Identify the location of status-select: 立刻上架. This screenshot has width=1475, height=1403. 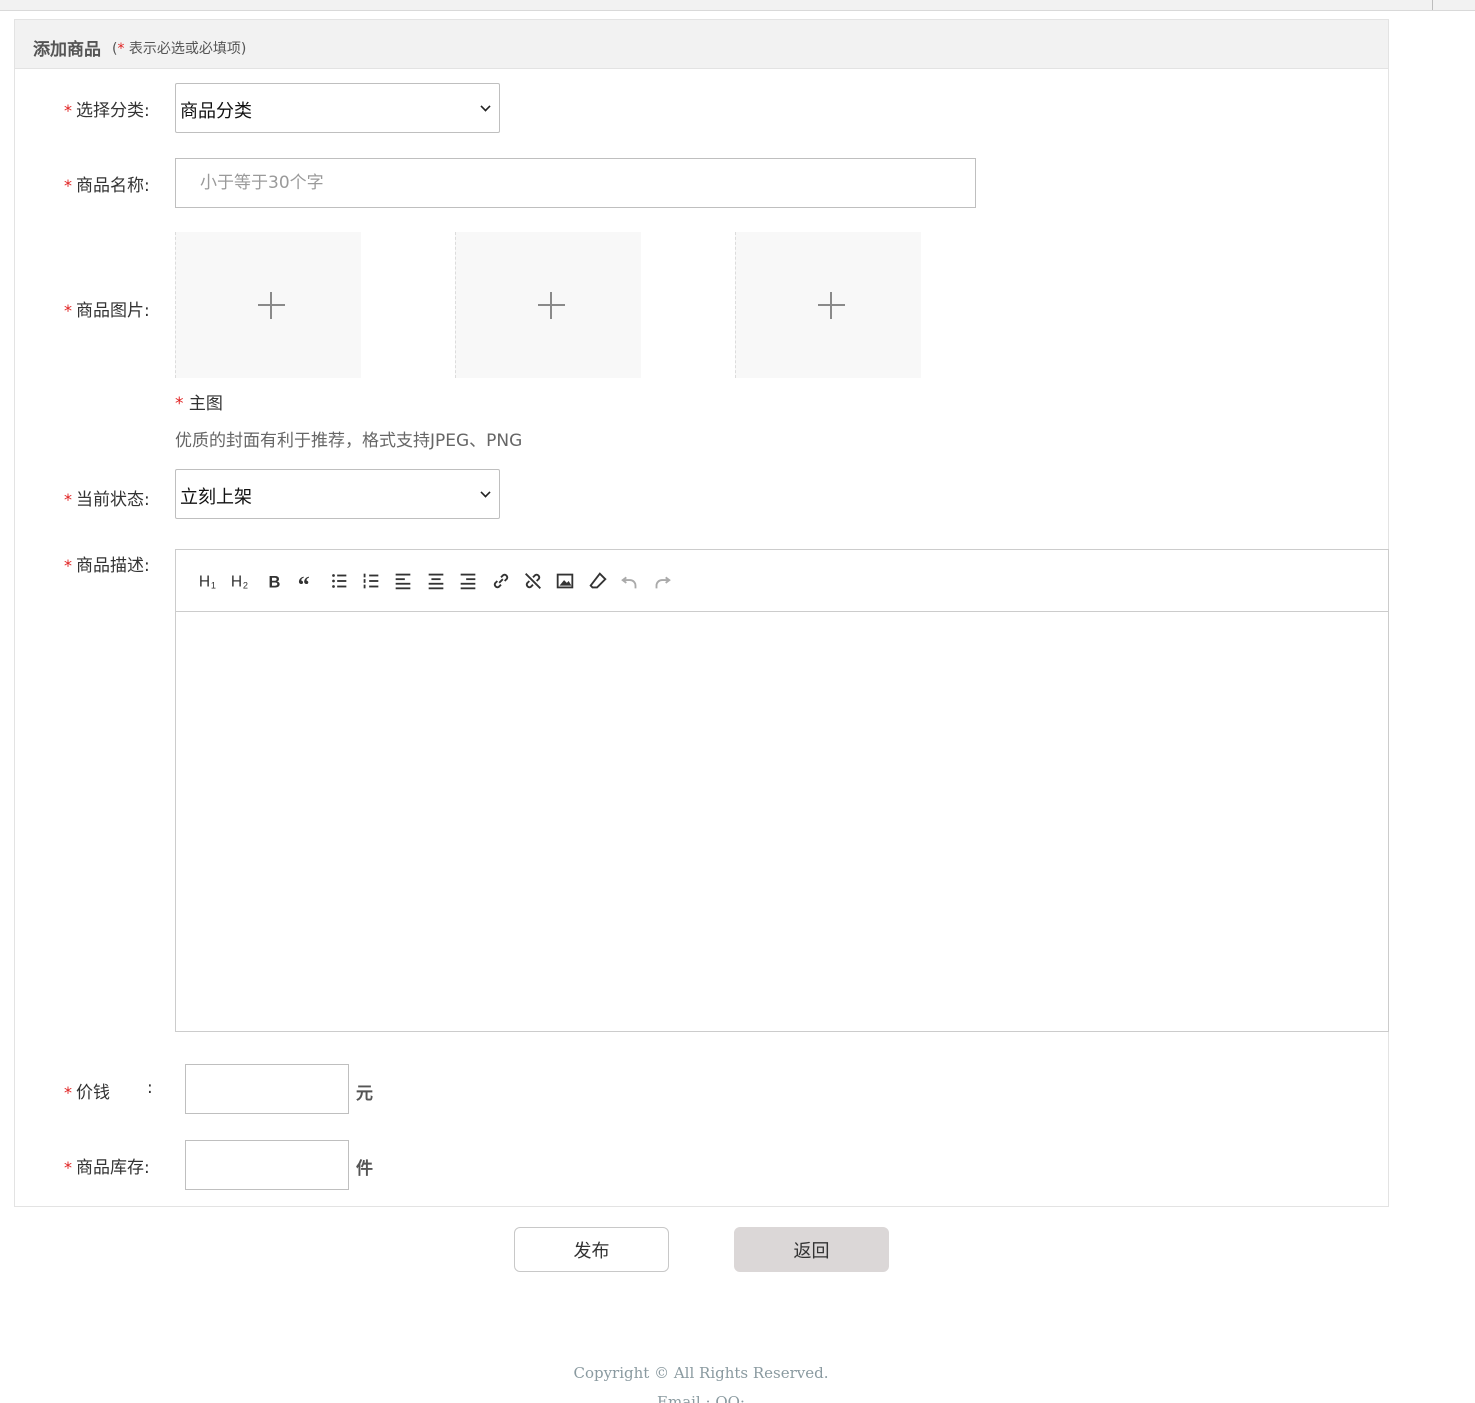
(337, 494).